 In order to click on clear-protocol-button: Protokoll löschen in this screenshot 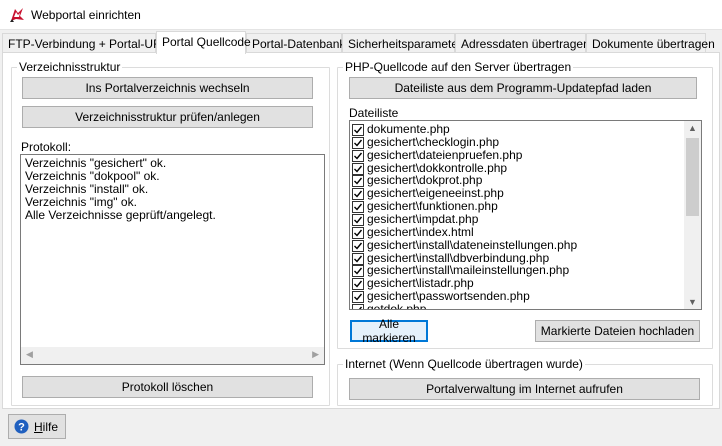, I will do `click(167, 387)`.